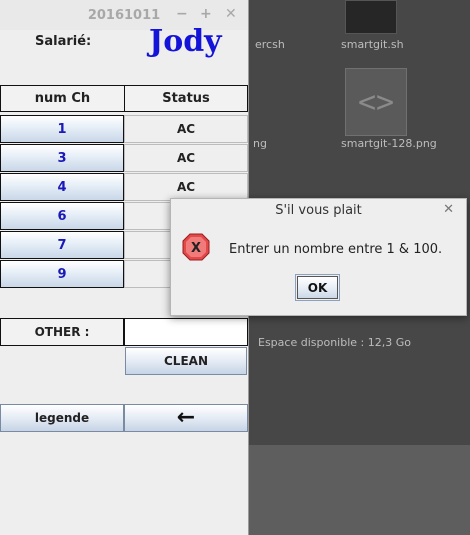 The image size is (470, 535). What do you see at coordinates (359, 490) in the screenshot?
I see `desktop-panel` at bounding box center [359, 490].